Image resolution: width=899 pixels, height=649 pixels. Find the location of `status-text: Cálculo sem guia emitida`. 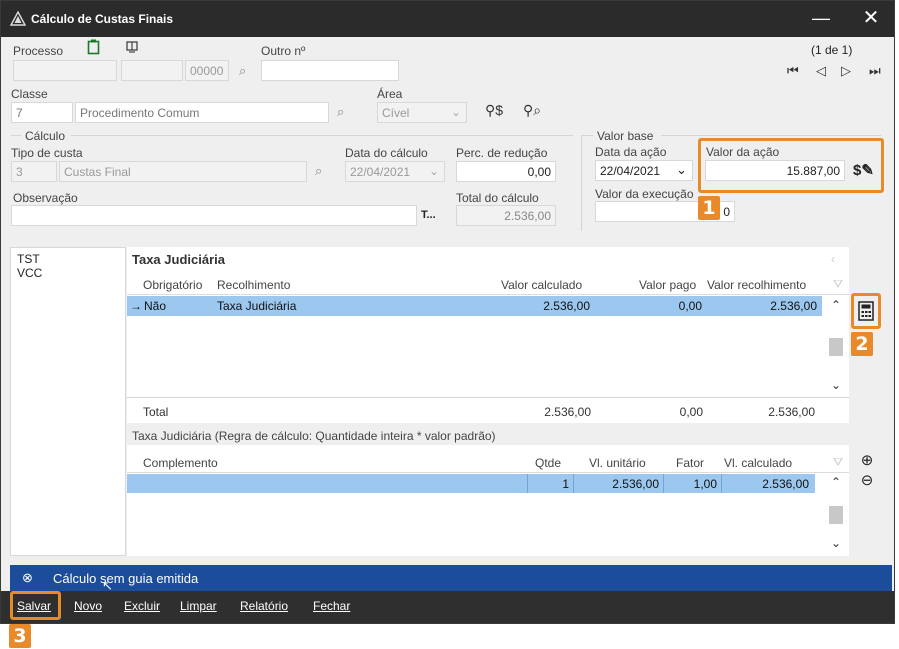

status-text: Cálculo sem guia emitida is located at coordinates (126, 578).